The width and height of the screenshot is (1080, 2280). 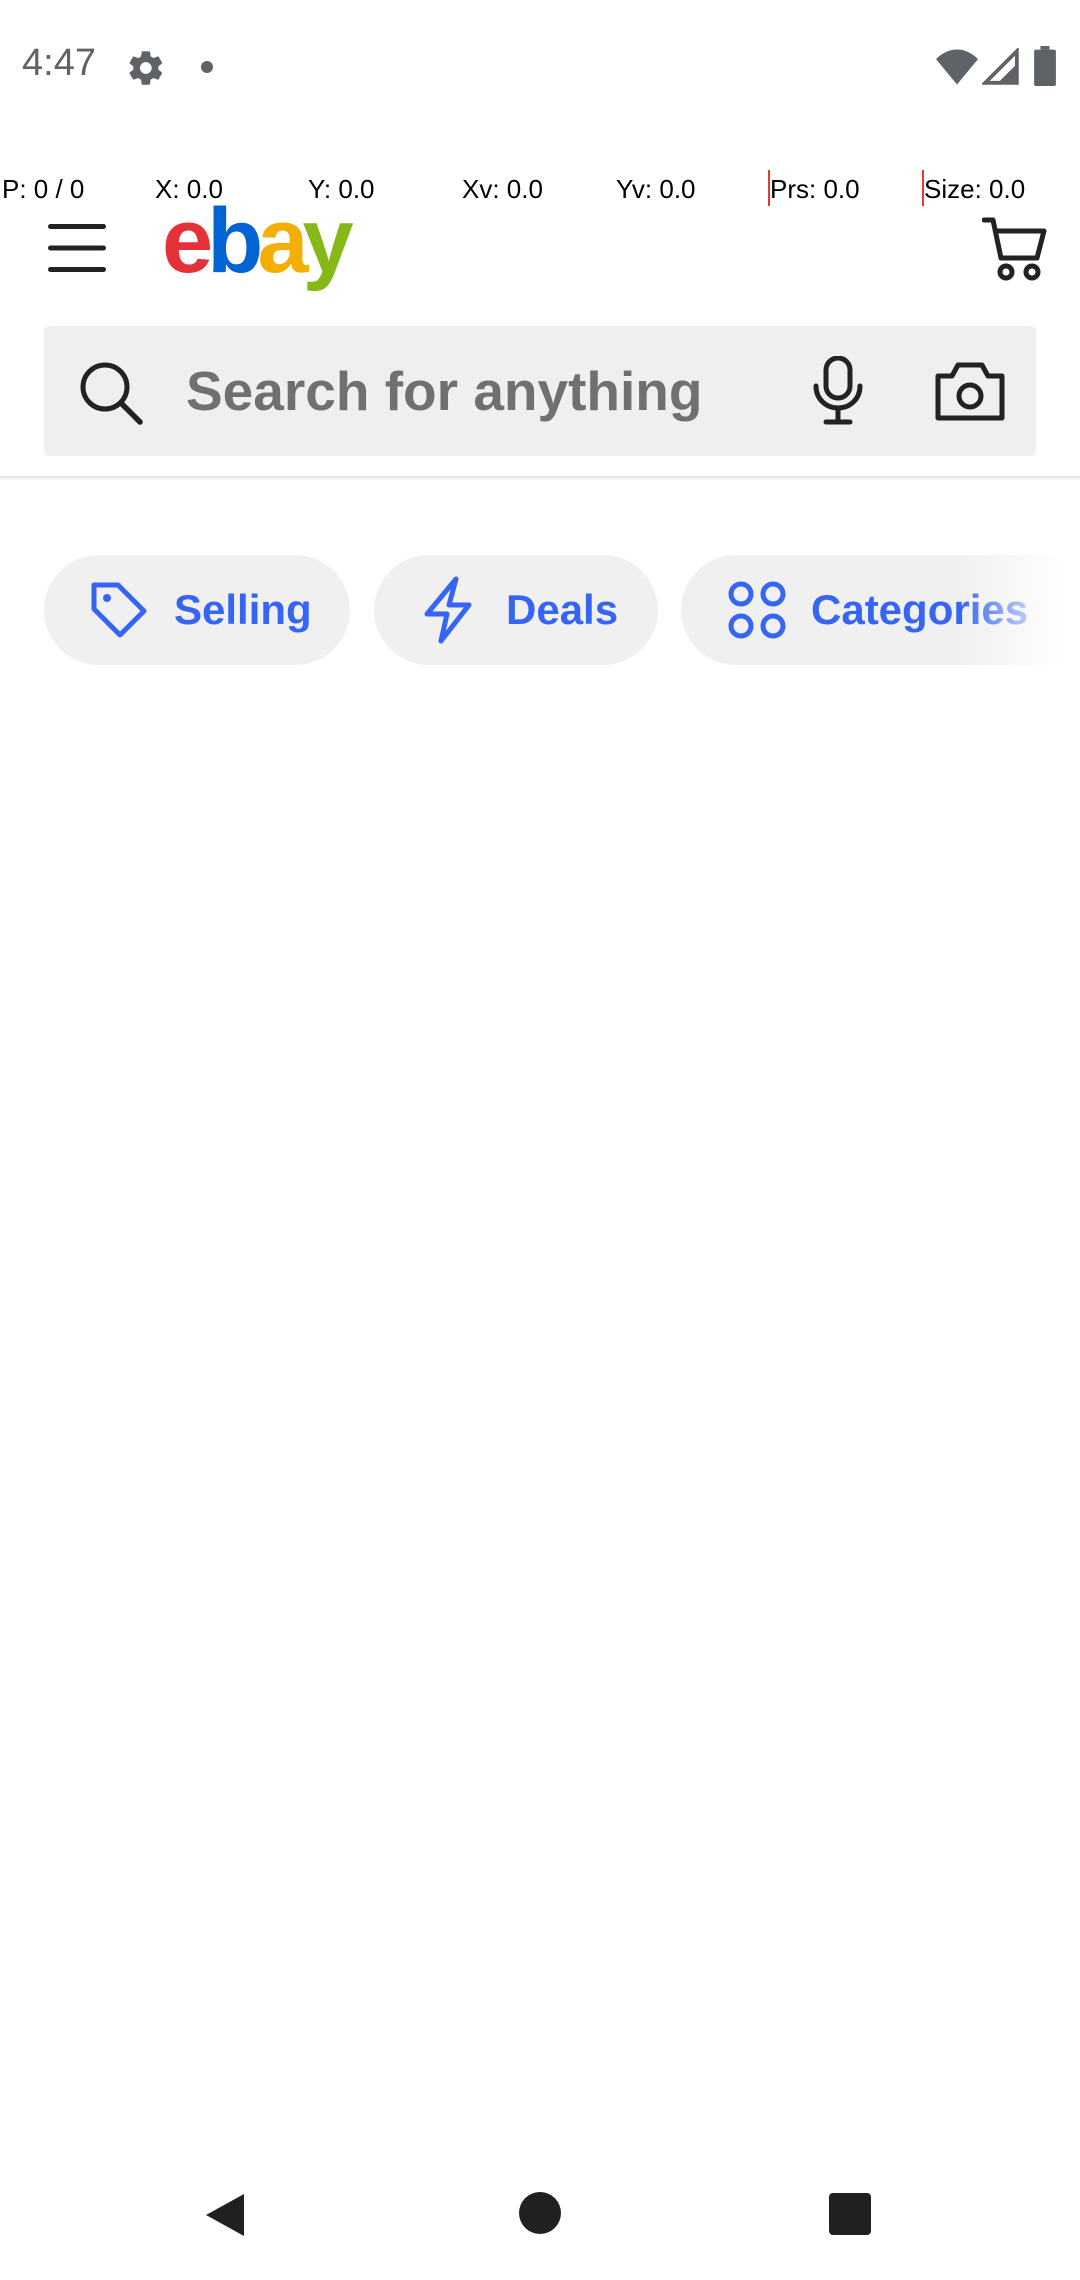 I want to click on debug-pointer: P: 0 / 0, so click(x=43, y=189).